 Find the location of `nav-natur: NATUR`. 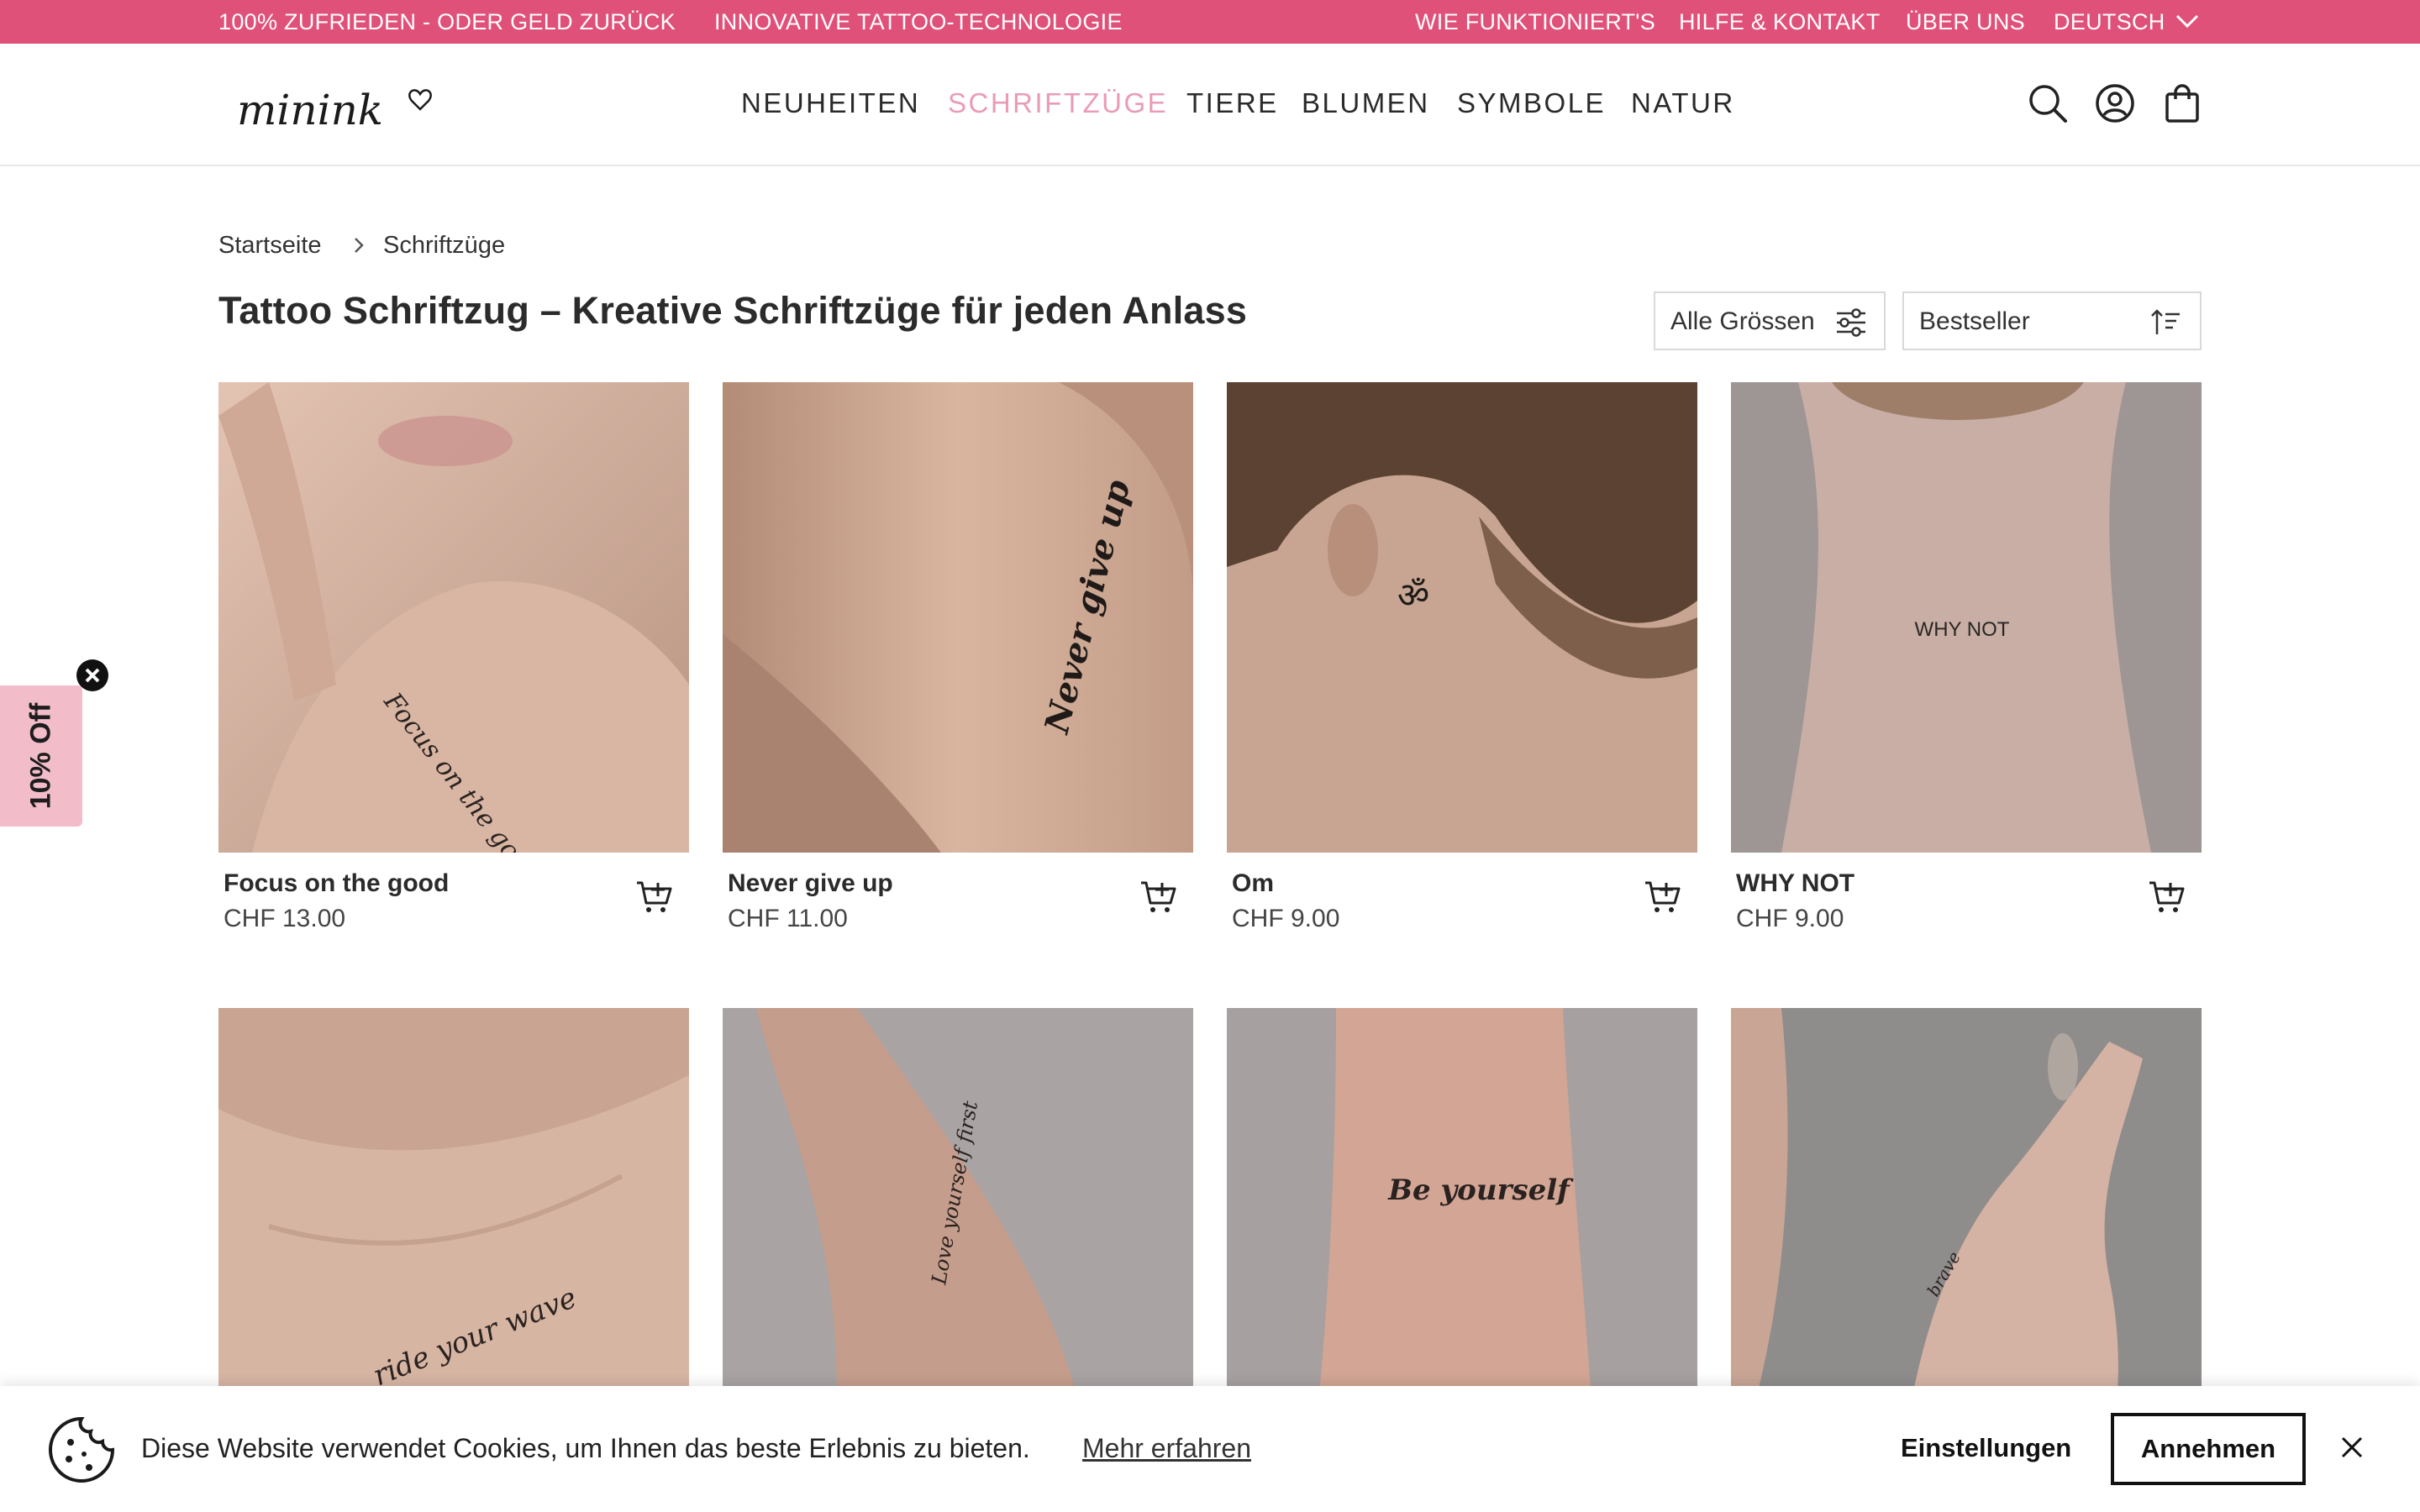

nav-natur: NATUR is located at coordinates (1683, 103).